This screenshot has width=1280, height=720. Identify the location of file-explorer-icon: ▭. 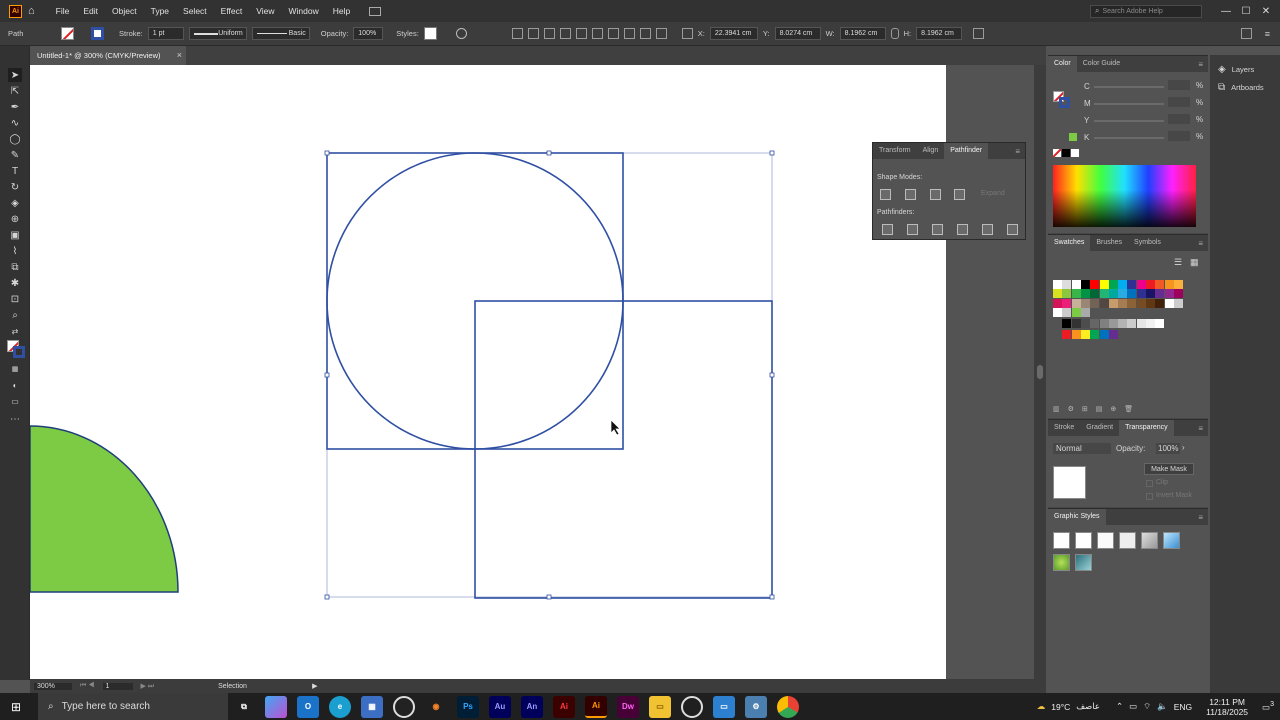
(660, 706).